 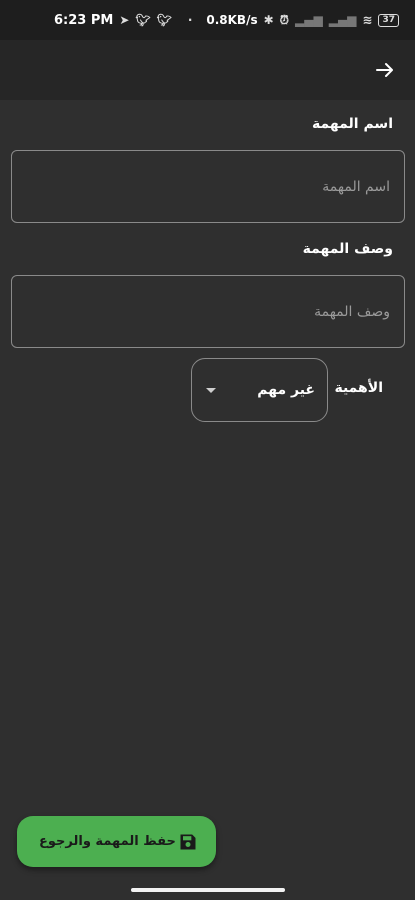 What do you see at coordinates (352, 124) in the screenshot?
I see `task-name-label: اسم المهمة` at bounding box center [352, 124].